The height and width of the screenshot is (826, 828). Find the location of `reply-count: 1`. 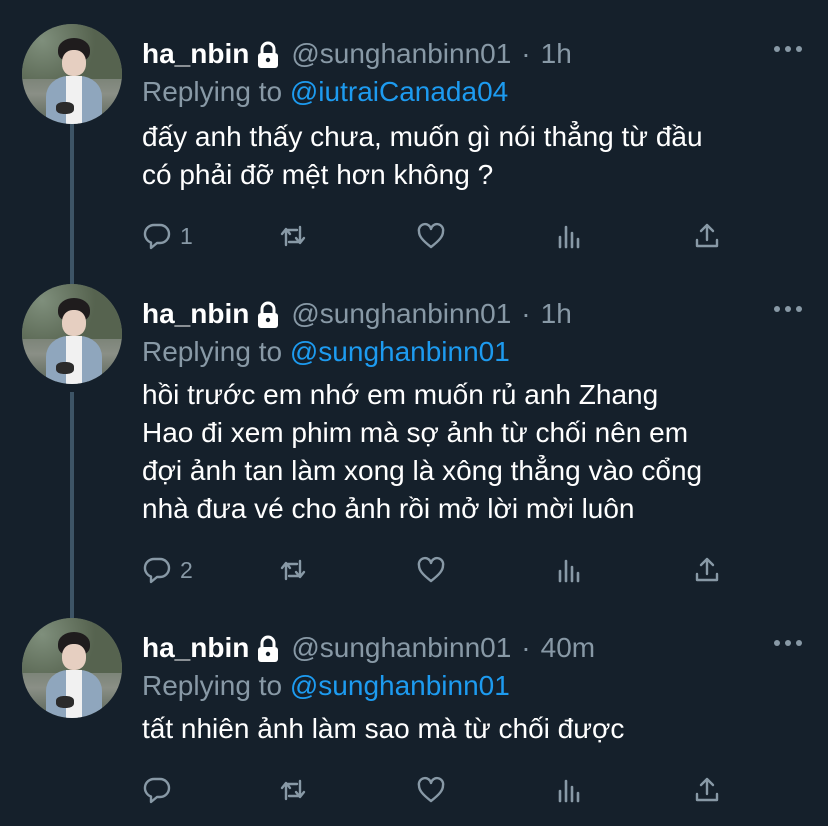

reply-count: 1 is located at coordinates (186, 235).